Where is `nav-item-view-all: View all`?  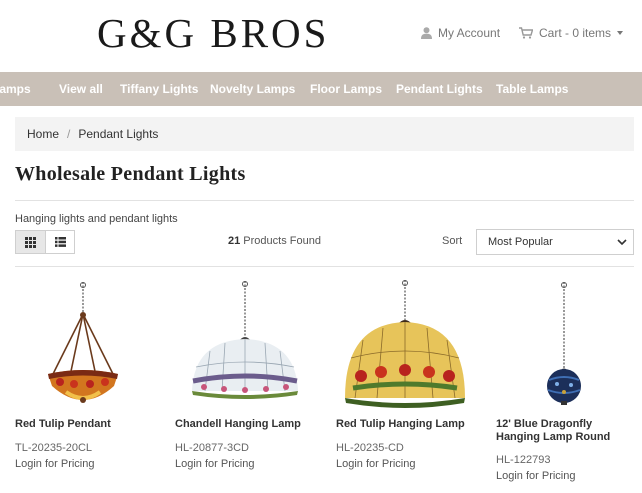
nav-item-view-all: View all is located at coordinates (81, 89).